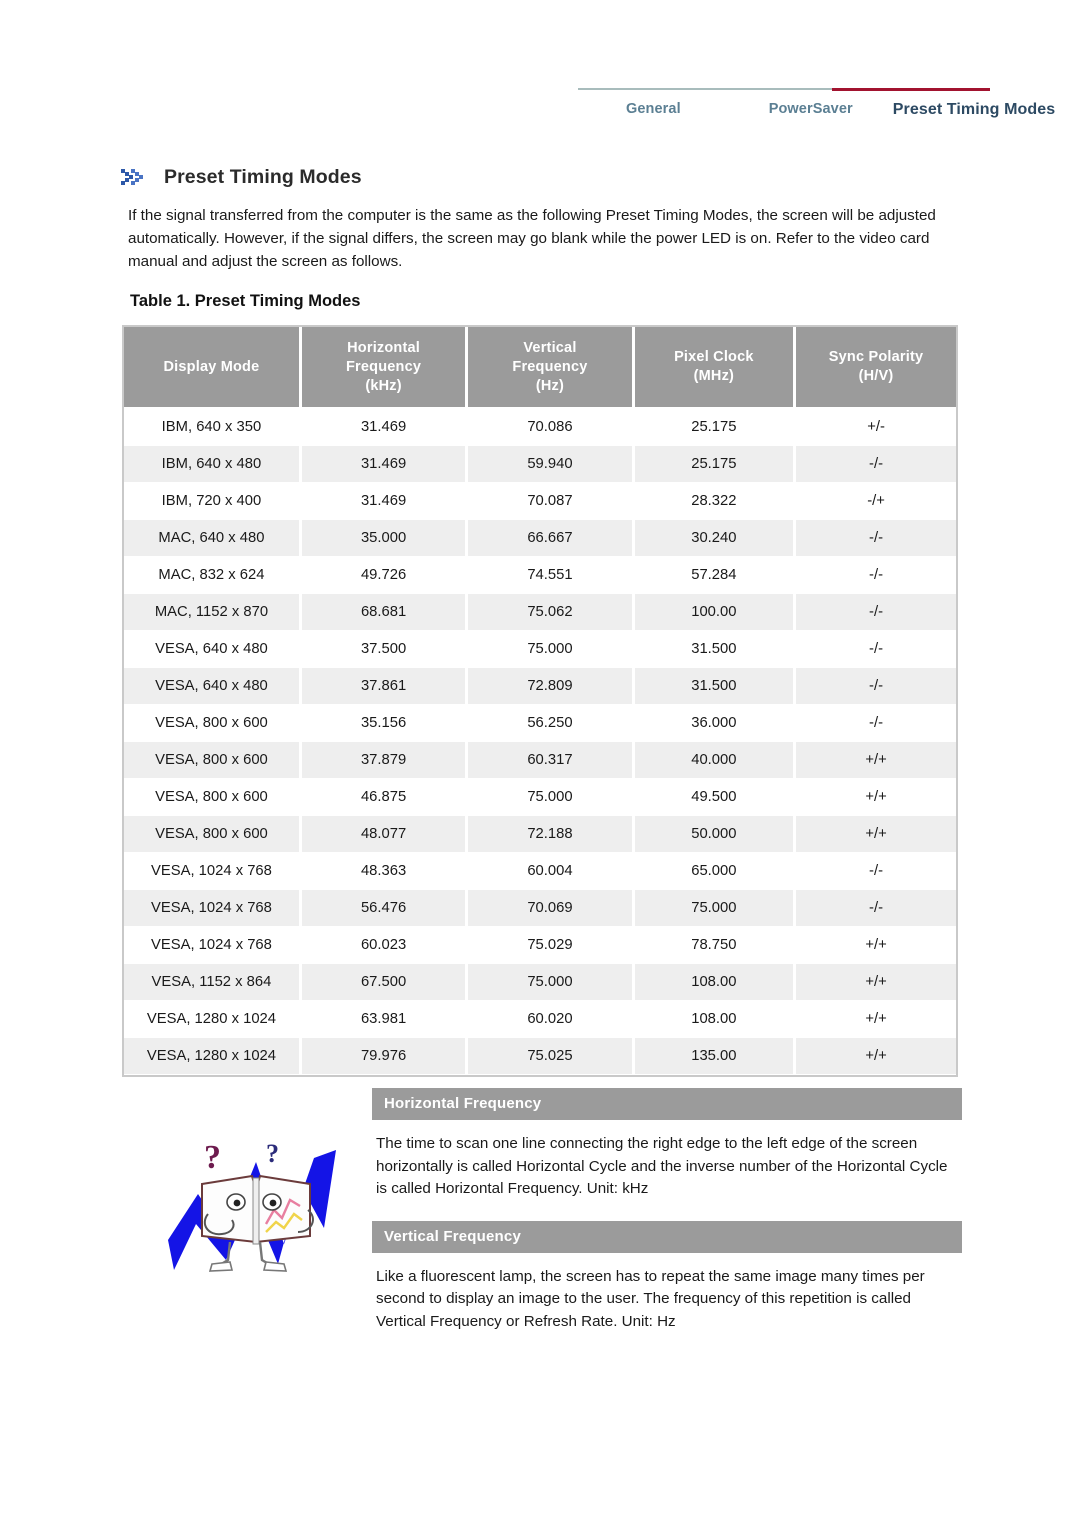 This screenshot has height=1528, width=1080. I want to click on table-column-header-1: Horizontal Frequency (kHz), so click(384, 368).